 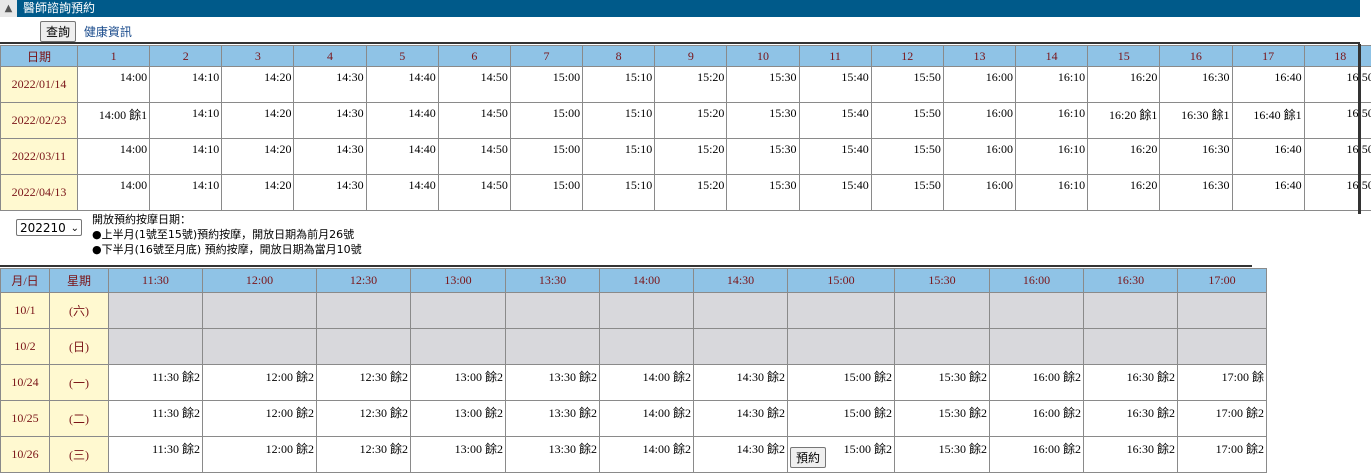 What do you see at coordinates (114, 121) in the screenshot?
I see `time-slot: 14:00 餘1` at bounding box center [114, 121].